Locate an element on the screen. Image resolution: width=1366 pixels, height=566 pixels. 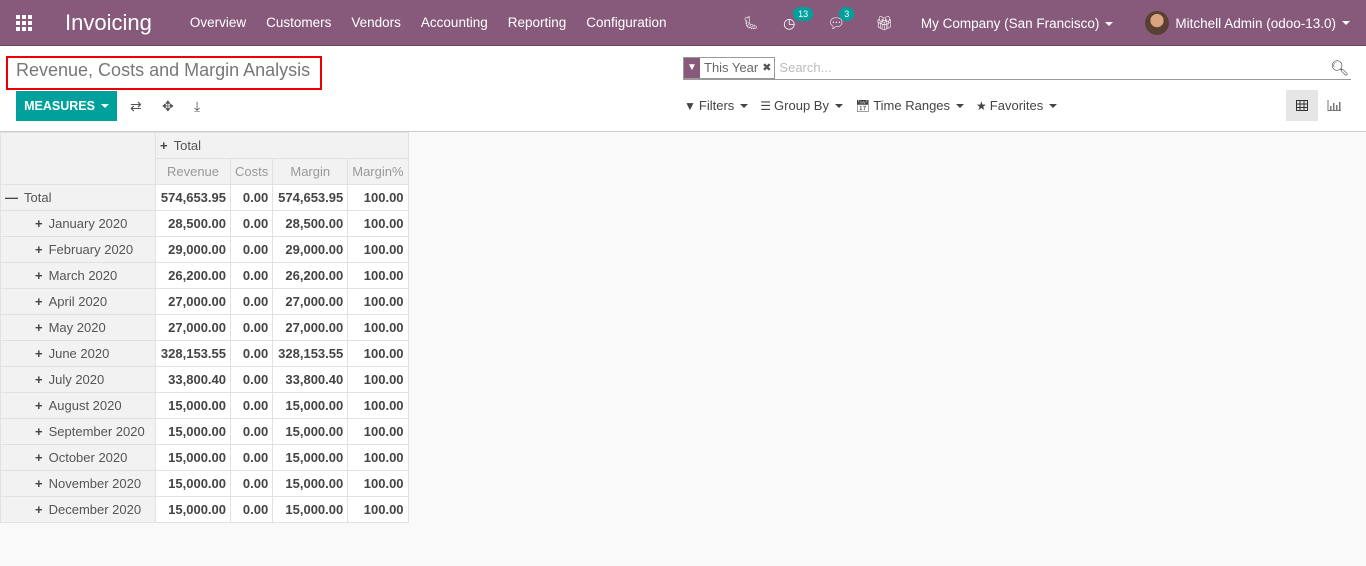
measure-header-revenue: Revenue is located at coordinates (193, 171).